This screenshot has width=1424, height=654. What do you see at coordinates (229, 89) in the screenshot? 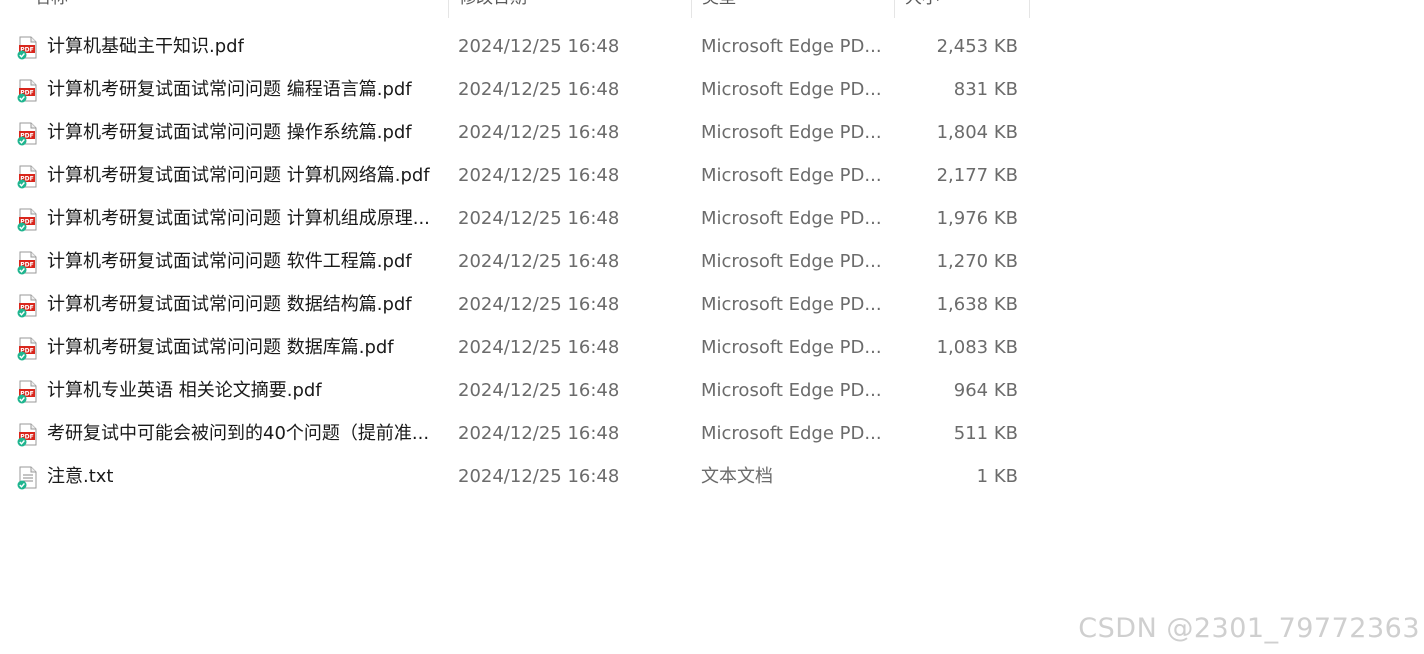
I see `file-name: 计算机考研复试面试常问问题 编程语言篇.pdf` at bounding box center [229, 89].